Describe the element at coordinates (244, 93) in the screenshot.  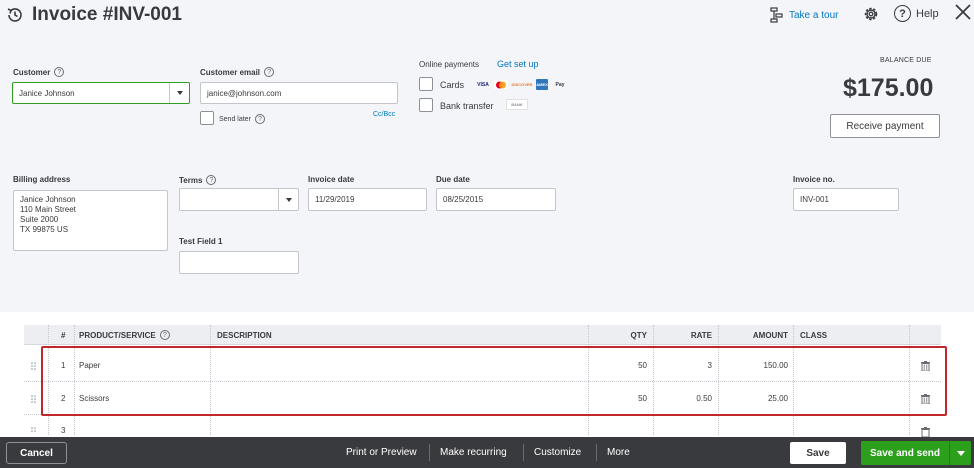
I see `customer-email-value: janice@johnson.com` at that location.